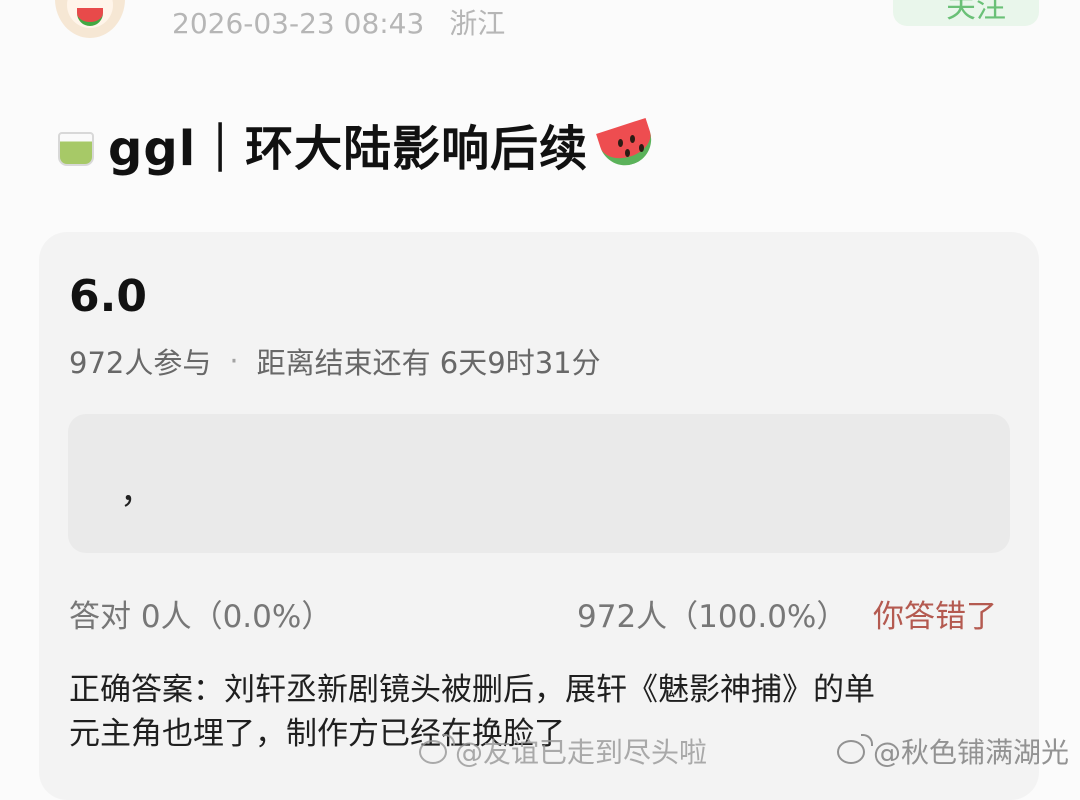 Image resolution: width=1080 pixels, height=800 pixels. I want to click on post-datetime: 2026-03-23 08:43, so click(298, 23).